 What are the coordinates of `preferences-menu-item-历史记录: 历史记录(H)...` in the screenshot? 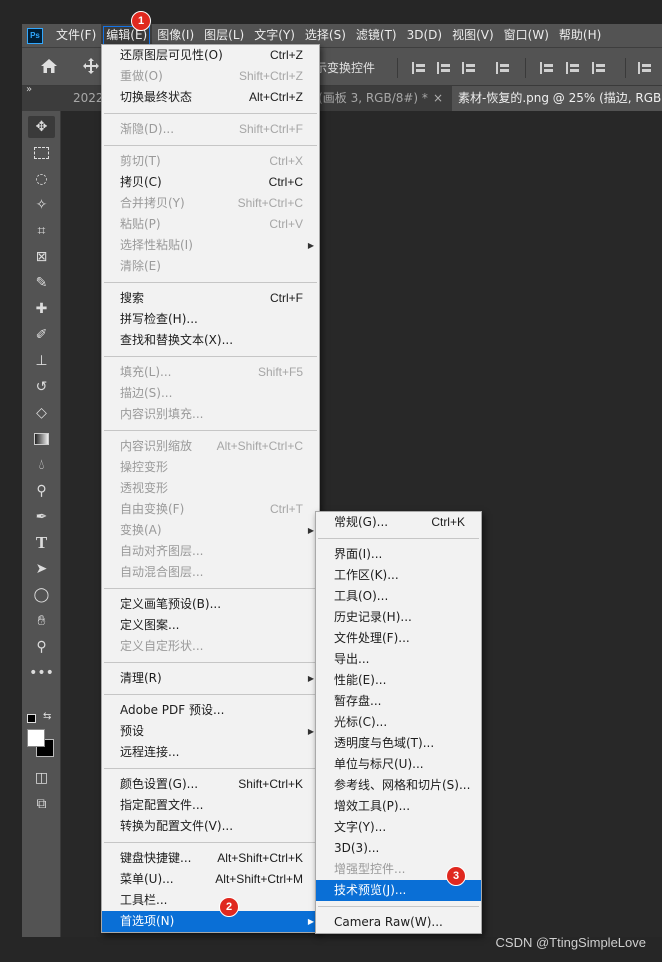 It's located at (398, 617).